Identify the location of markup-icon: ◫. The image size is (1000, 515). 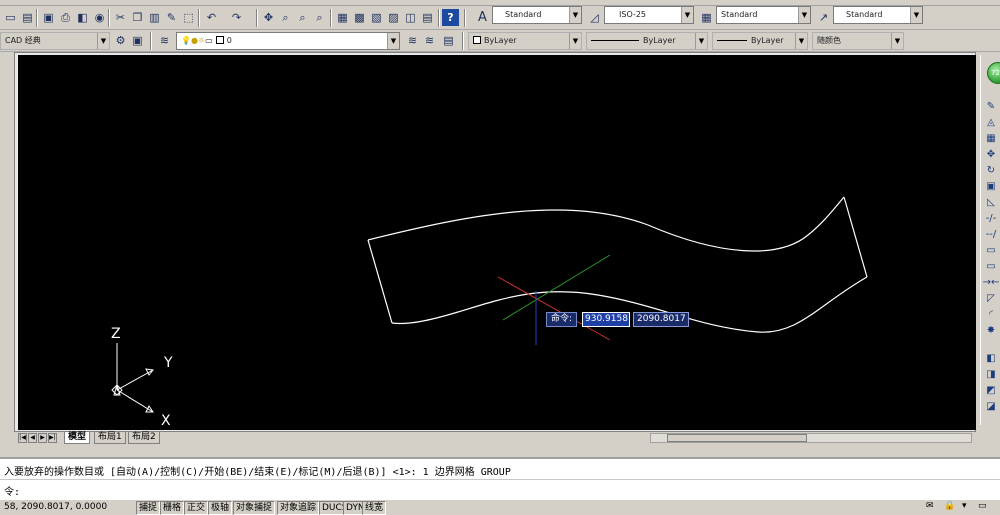
(410, 17).